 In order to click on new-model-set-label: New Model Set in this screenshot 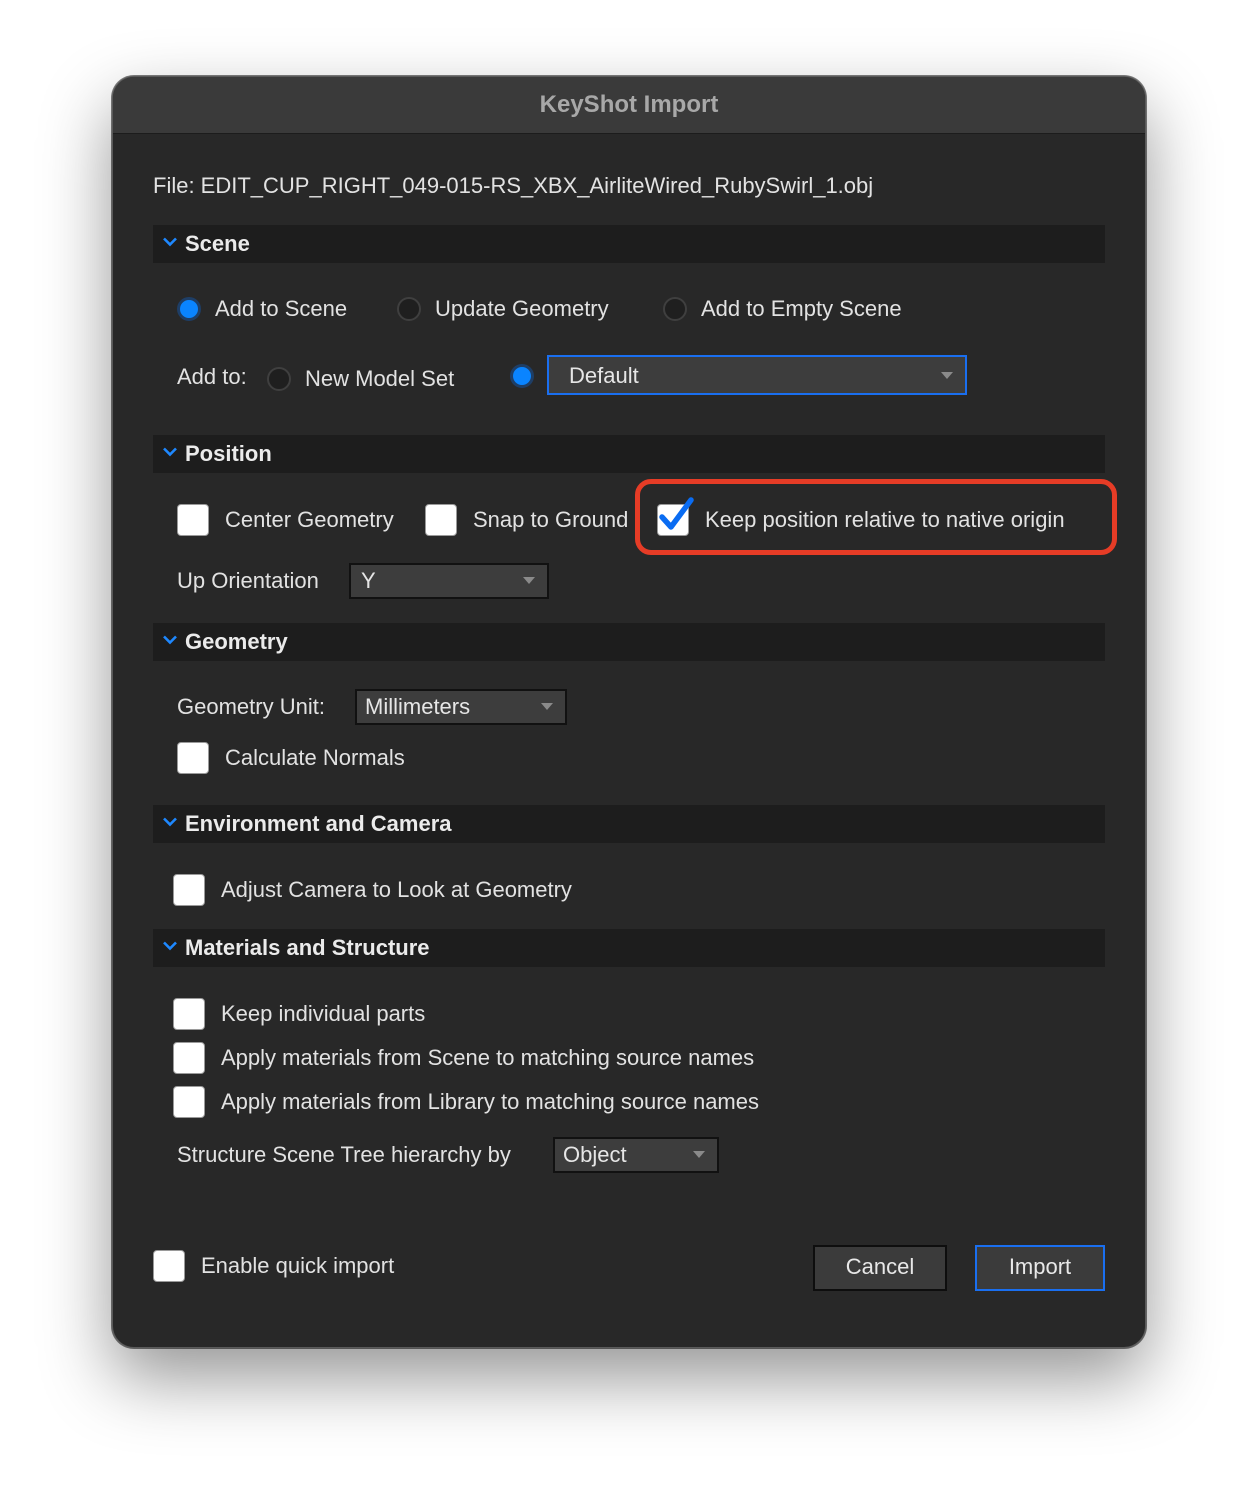, I will do `click(379, 379)`.